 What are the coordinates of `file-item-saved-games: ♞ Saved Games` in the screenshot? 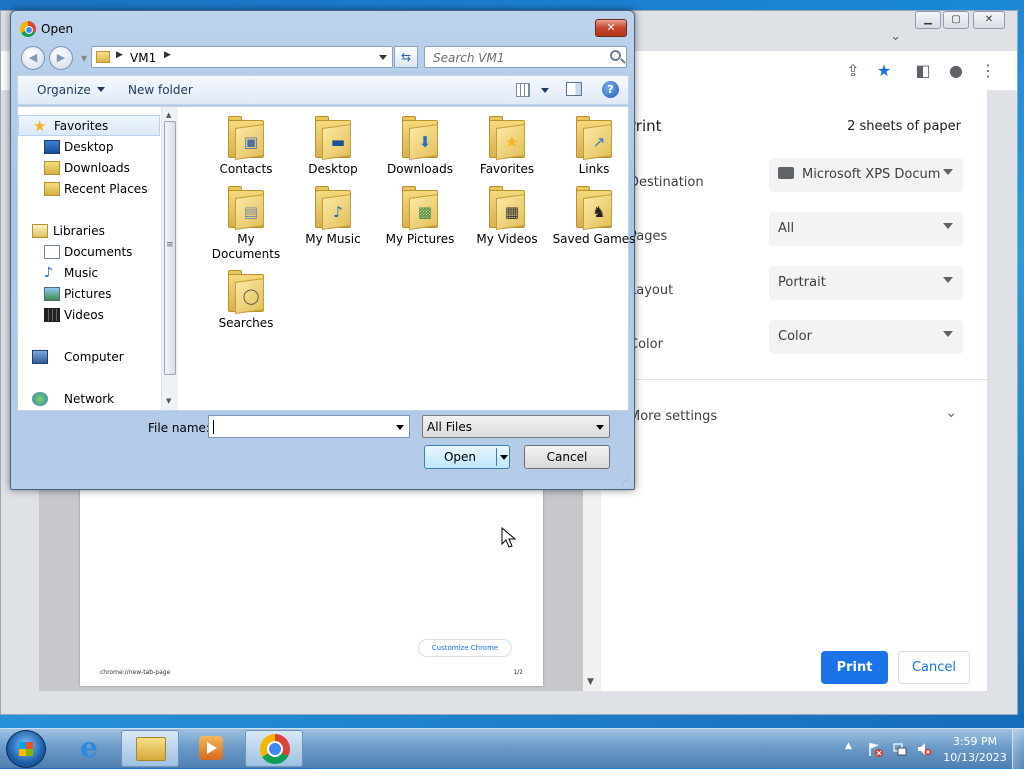 It's located at (594, 212).